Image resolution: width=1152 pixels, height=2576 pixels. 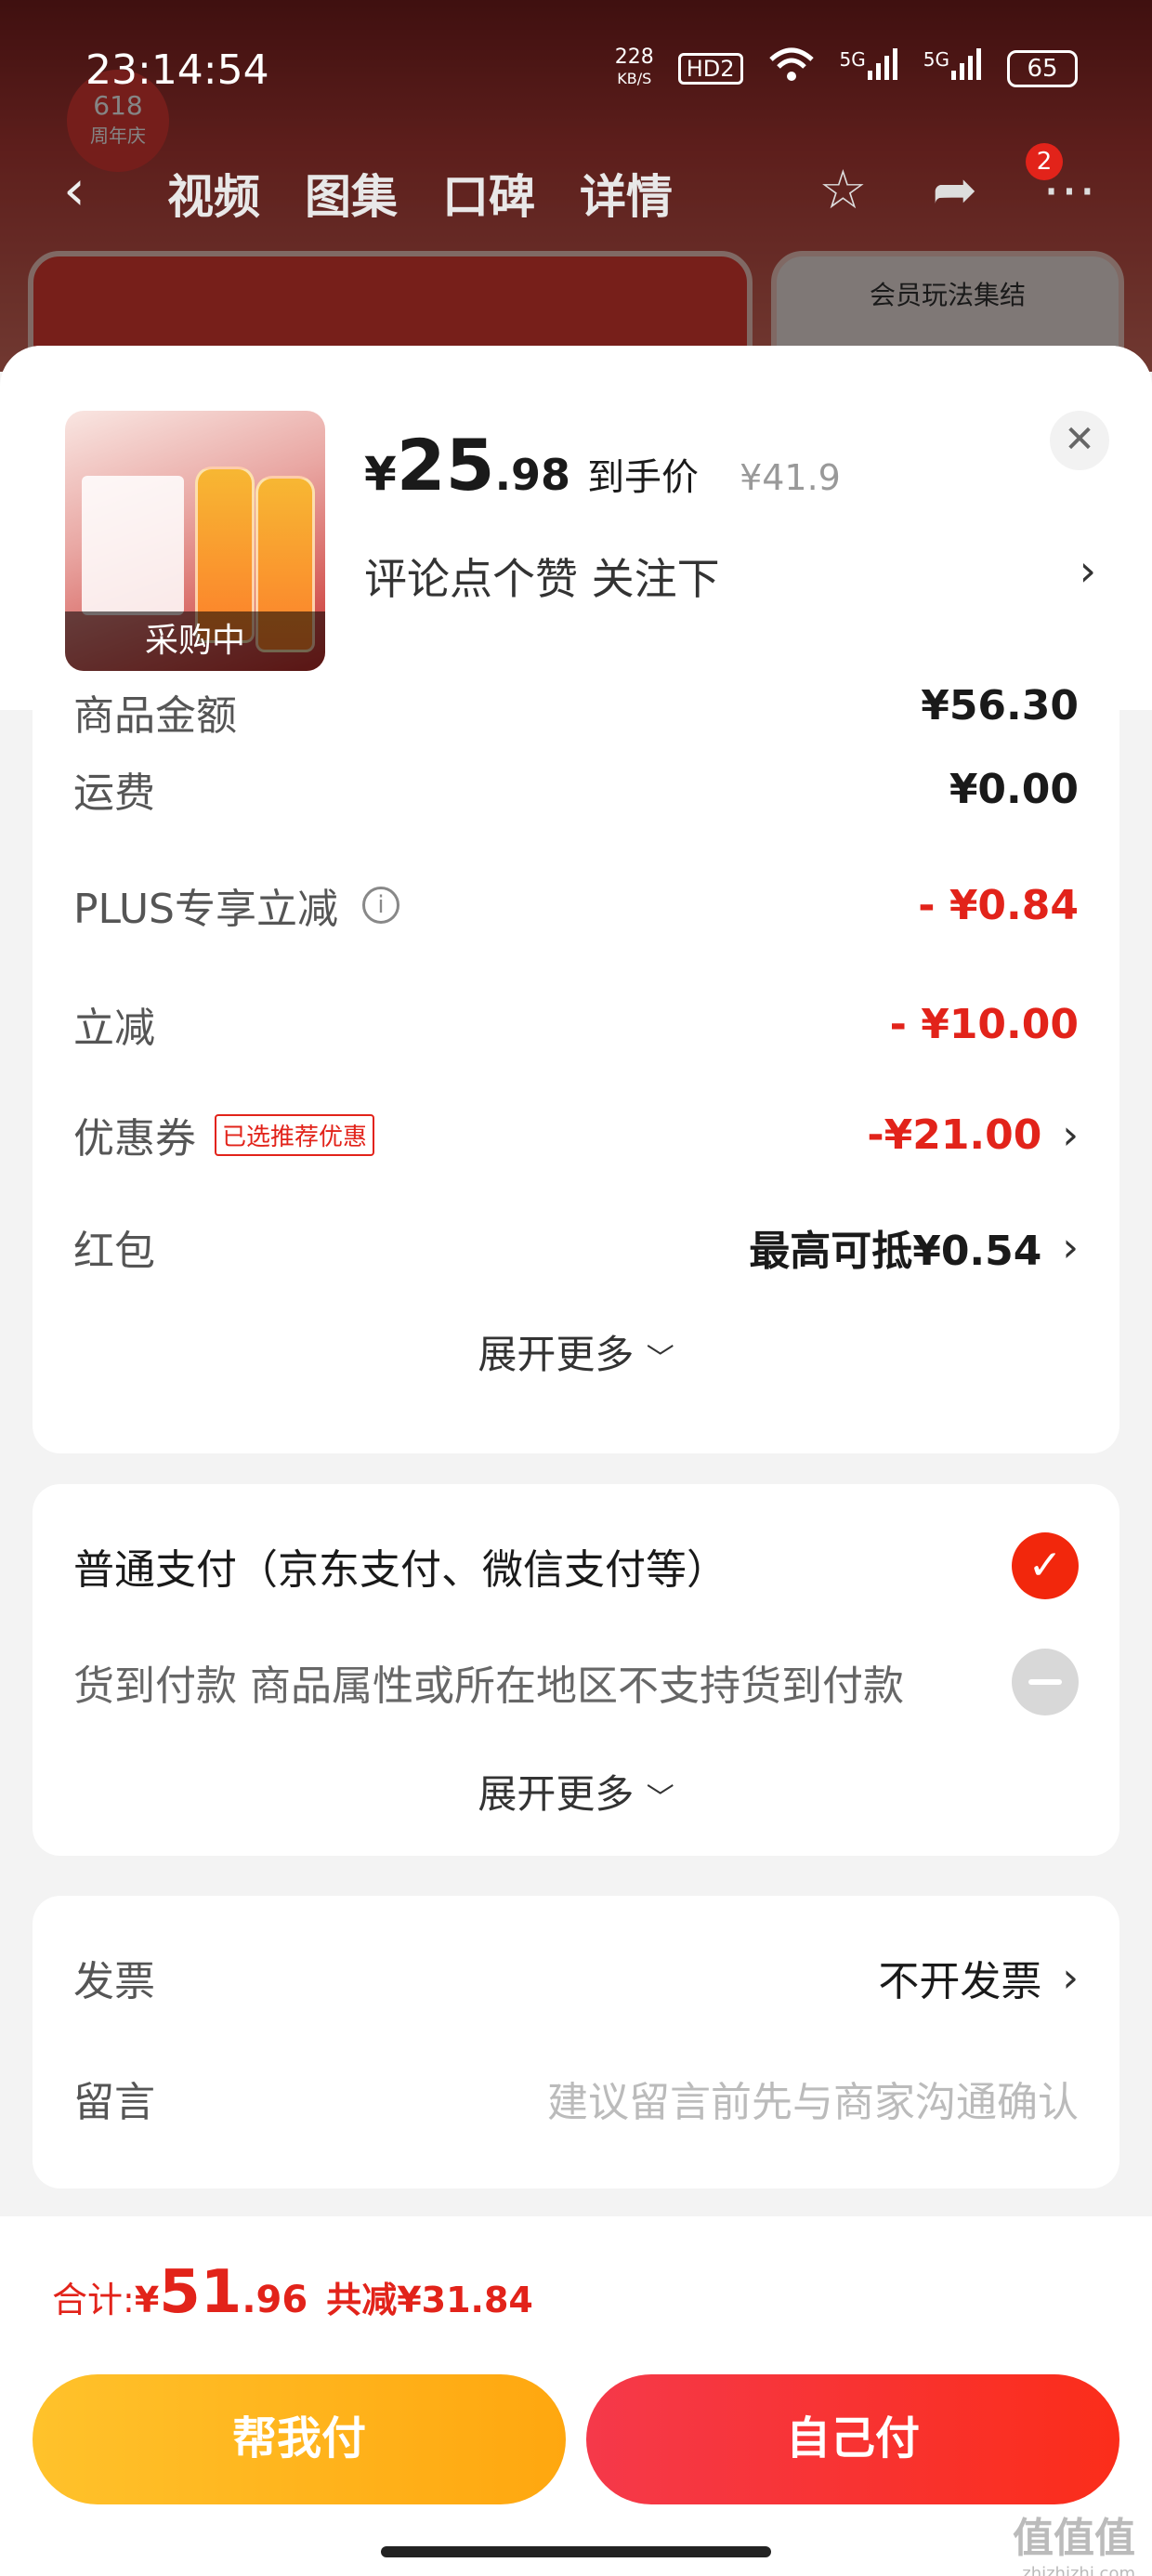 I want to click on status-icons: 228 KB/S HD2 5G 5G 65, so click(x=846, y=68).